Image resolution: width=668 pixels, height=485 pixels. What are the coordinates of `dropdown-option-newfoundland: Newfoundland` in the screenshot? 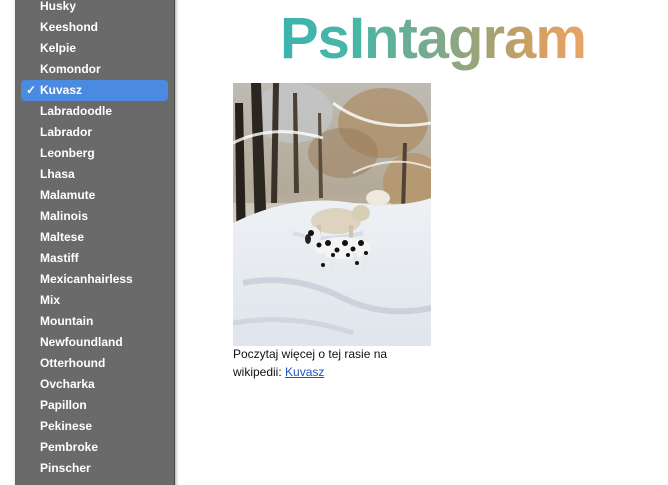 It's located at (94, 342).